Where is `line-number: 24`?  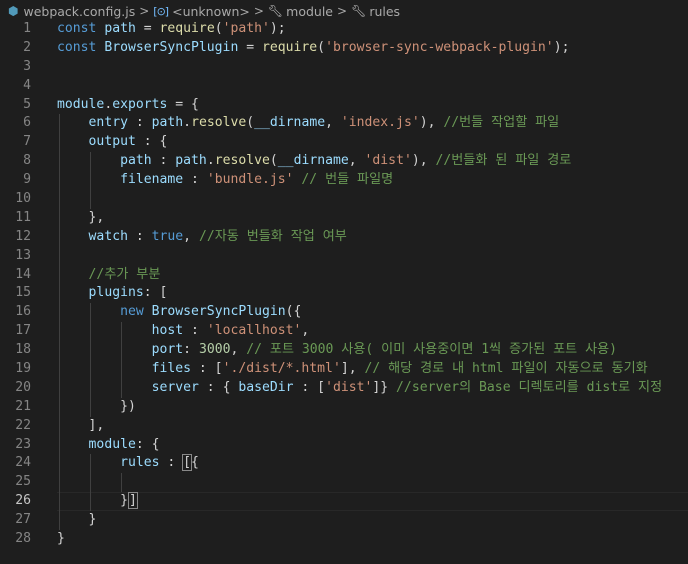
line-number: 24 is located at coordinates (23, 463).